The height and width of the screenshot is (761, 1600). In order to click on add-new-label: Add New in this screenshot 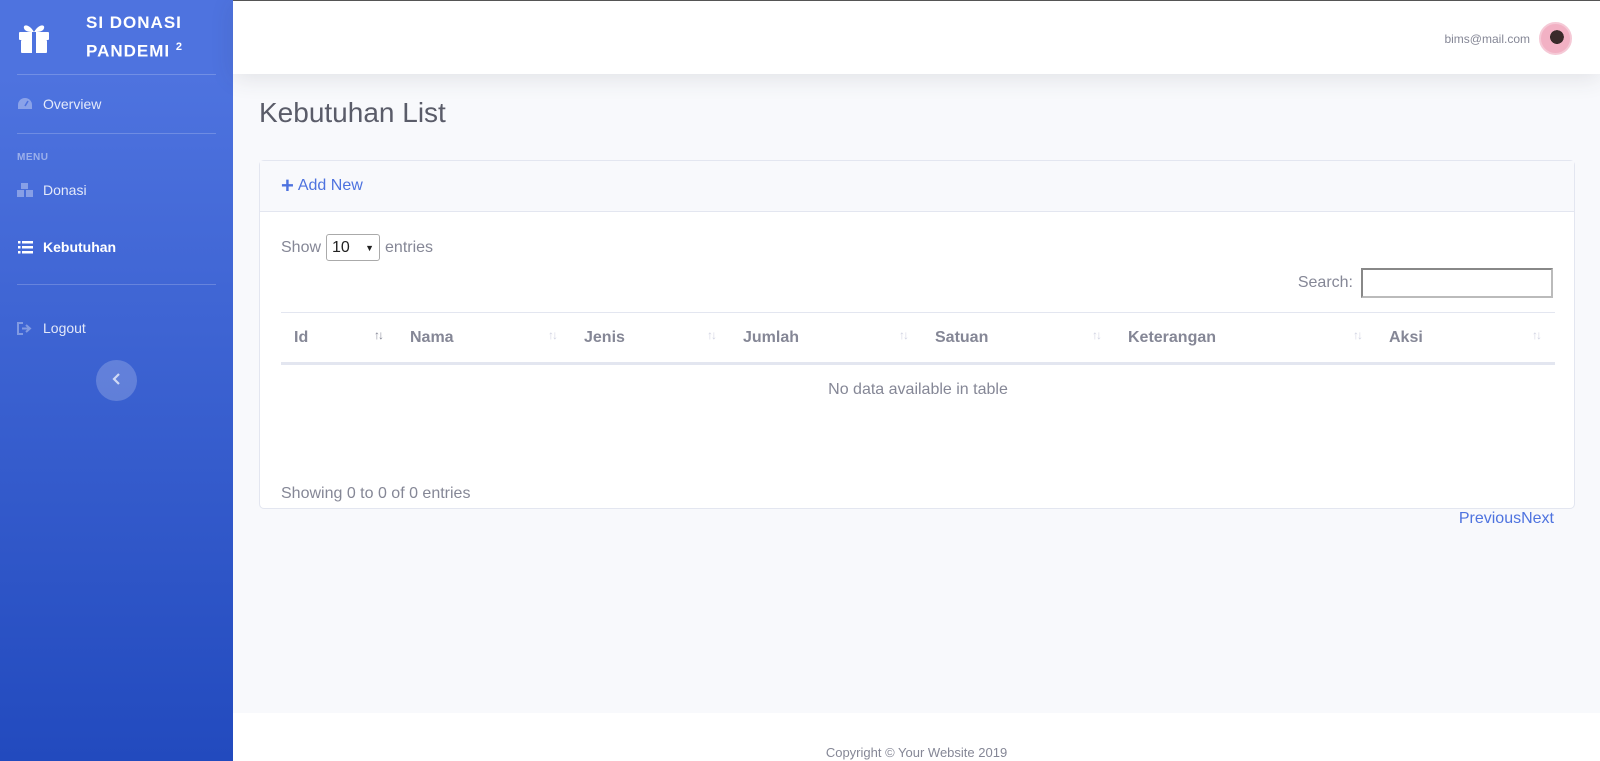, I will do `click(330, 185)`.